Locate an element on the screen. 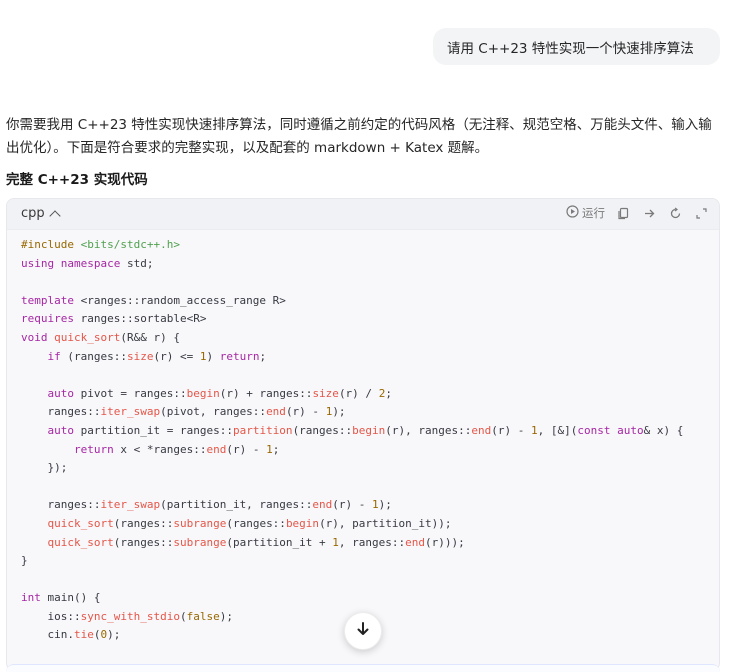 The image size is (742, 672). language-selector: cpp is located at coordinates (41, 214).